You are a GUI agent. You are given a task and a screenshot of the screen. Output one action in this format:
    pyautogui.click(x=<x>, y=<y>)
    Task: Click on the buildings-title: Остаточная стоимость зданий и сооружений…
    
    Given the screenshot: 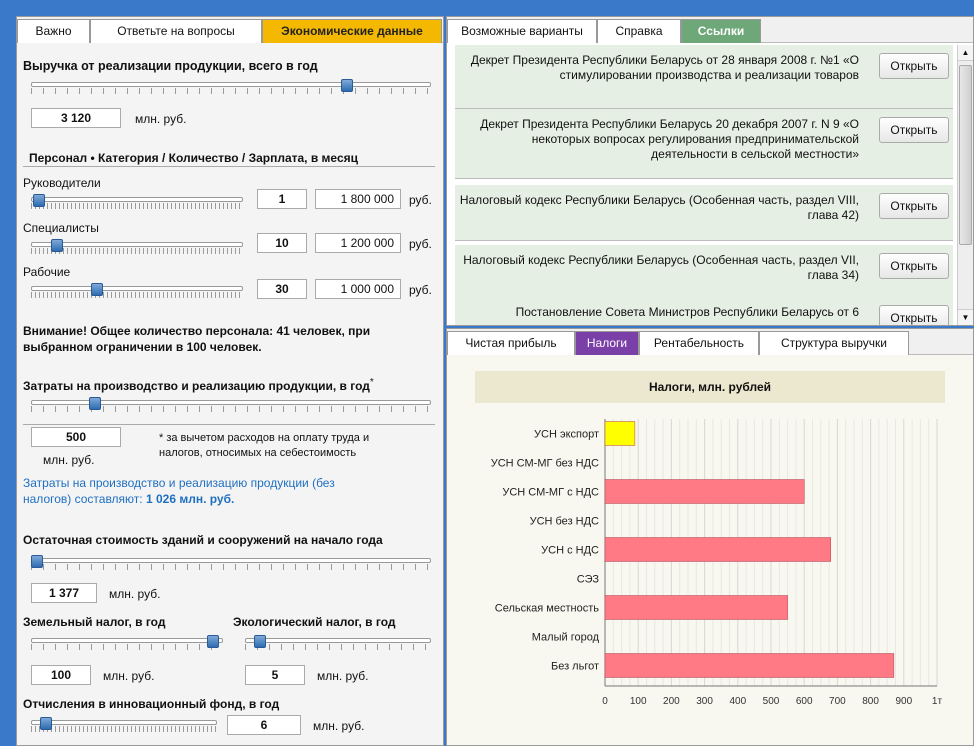 What is the action you would take?
    pyautogui.click(x=203, y=540)
    